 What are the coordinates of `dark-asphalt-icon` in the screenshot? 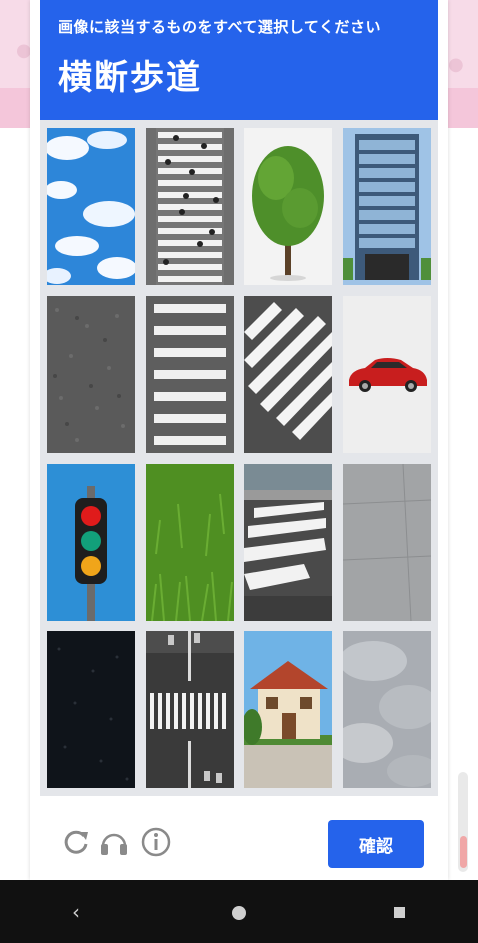 It's located at (91, 709).